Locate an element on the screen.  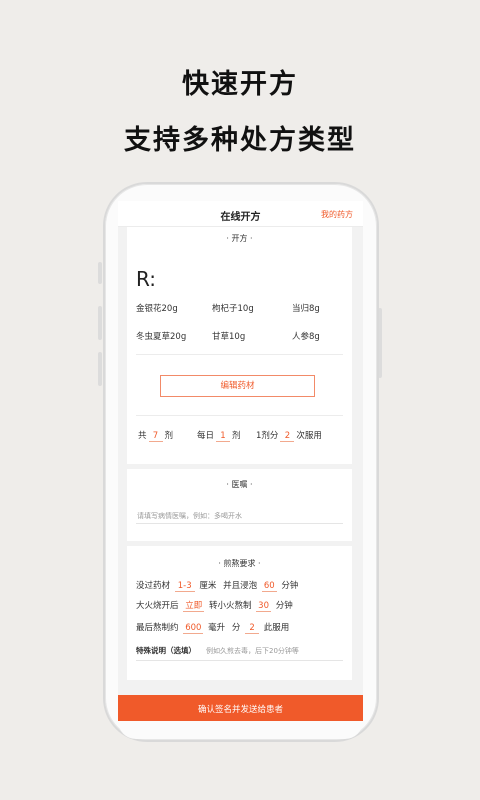
phone-chin is located at coordinates (240, 730).